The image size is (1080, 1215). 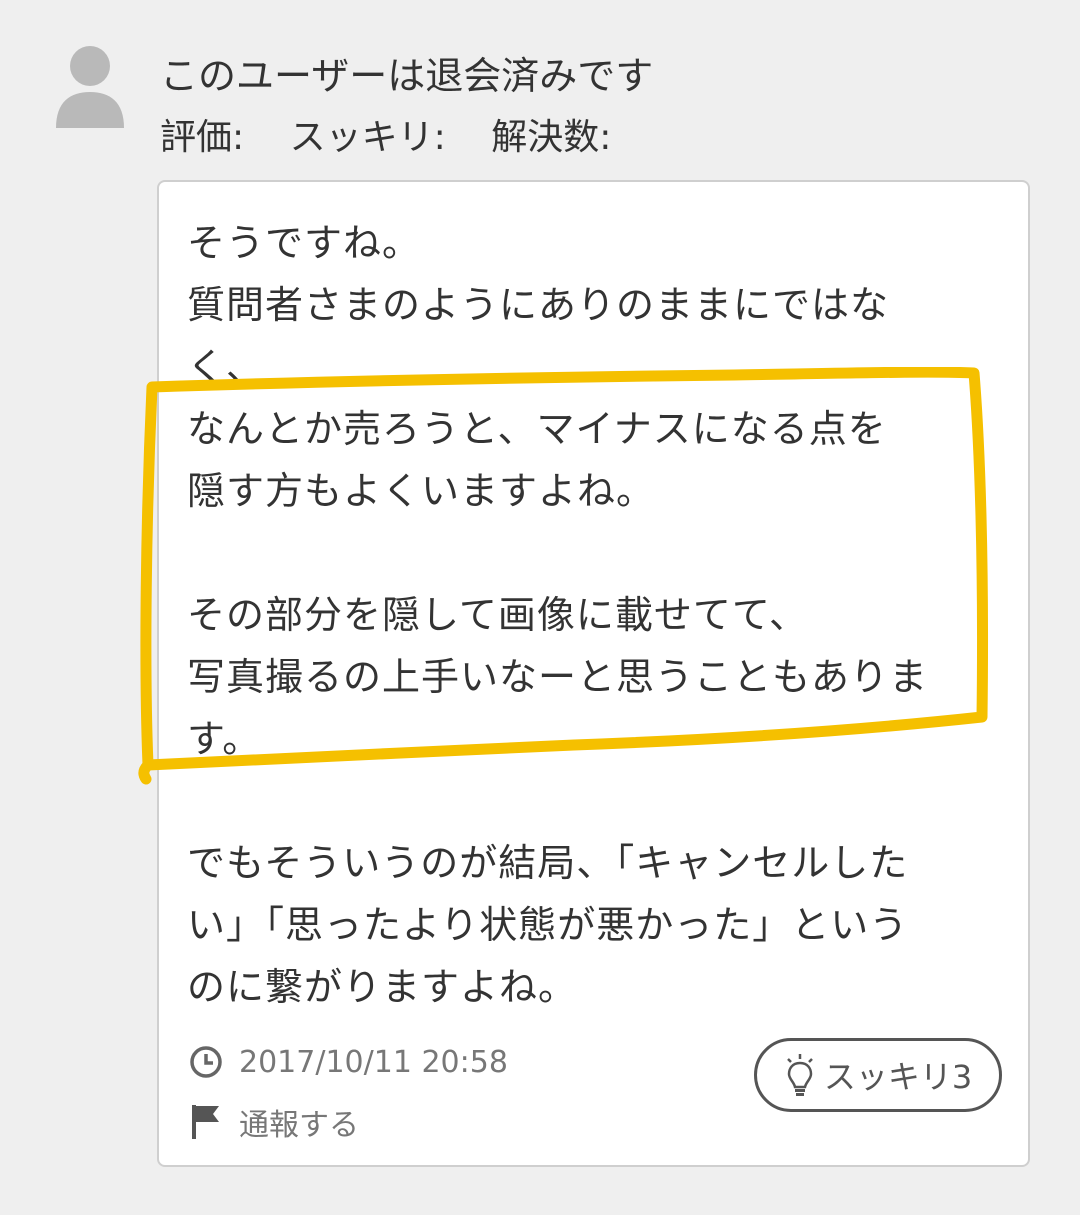 I want to click on user-stats: 評価: スッキリ: 解決数:, so click(x=402, y=138).